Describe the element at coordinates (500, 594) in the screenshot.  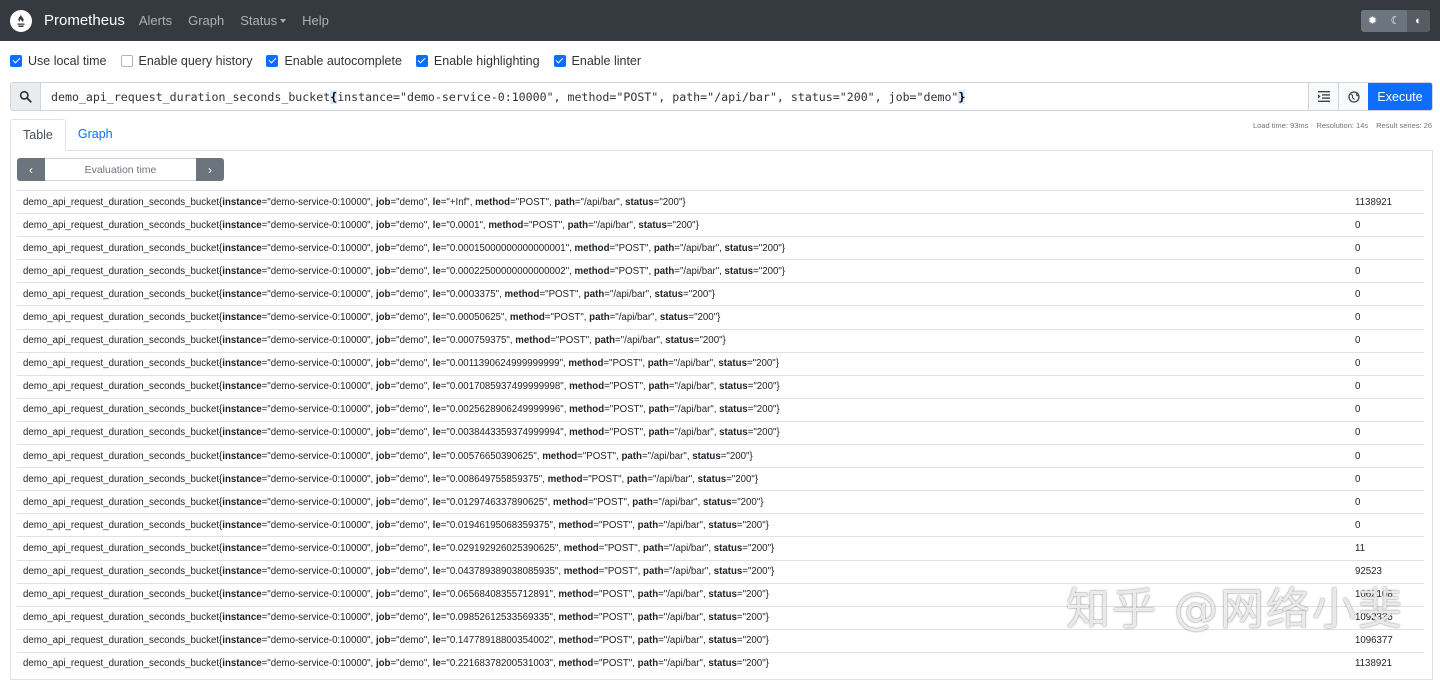
I see `label-value: 0.06568408355712891` at that location.